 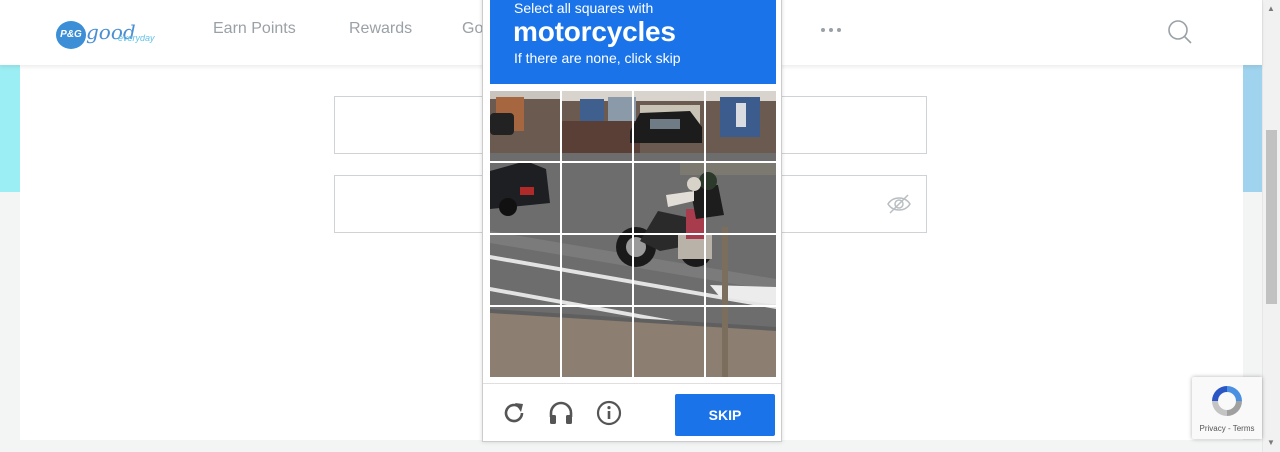 What do you see at coordinates (1271, 217) in the screenshot?
I see `scrollbar-thumb` at bounding box center [1271, 217].